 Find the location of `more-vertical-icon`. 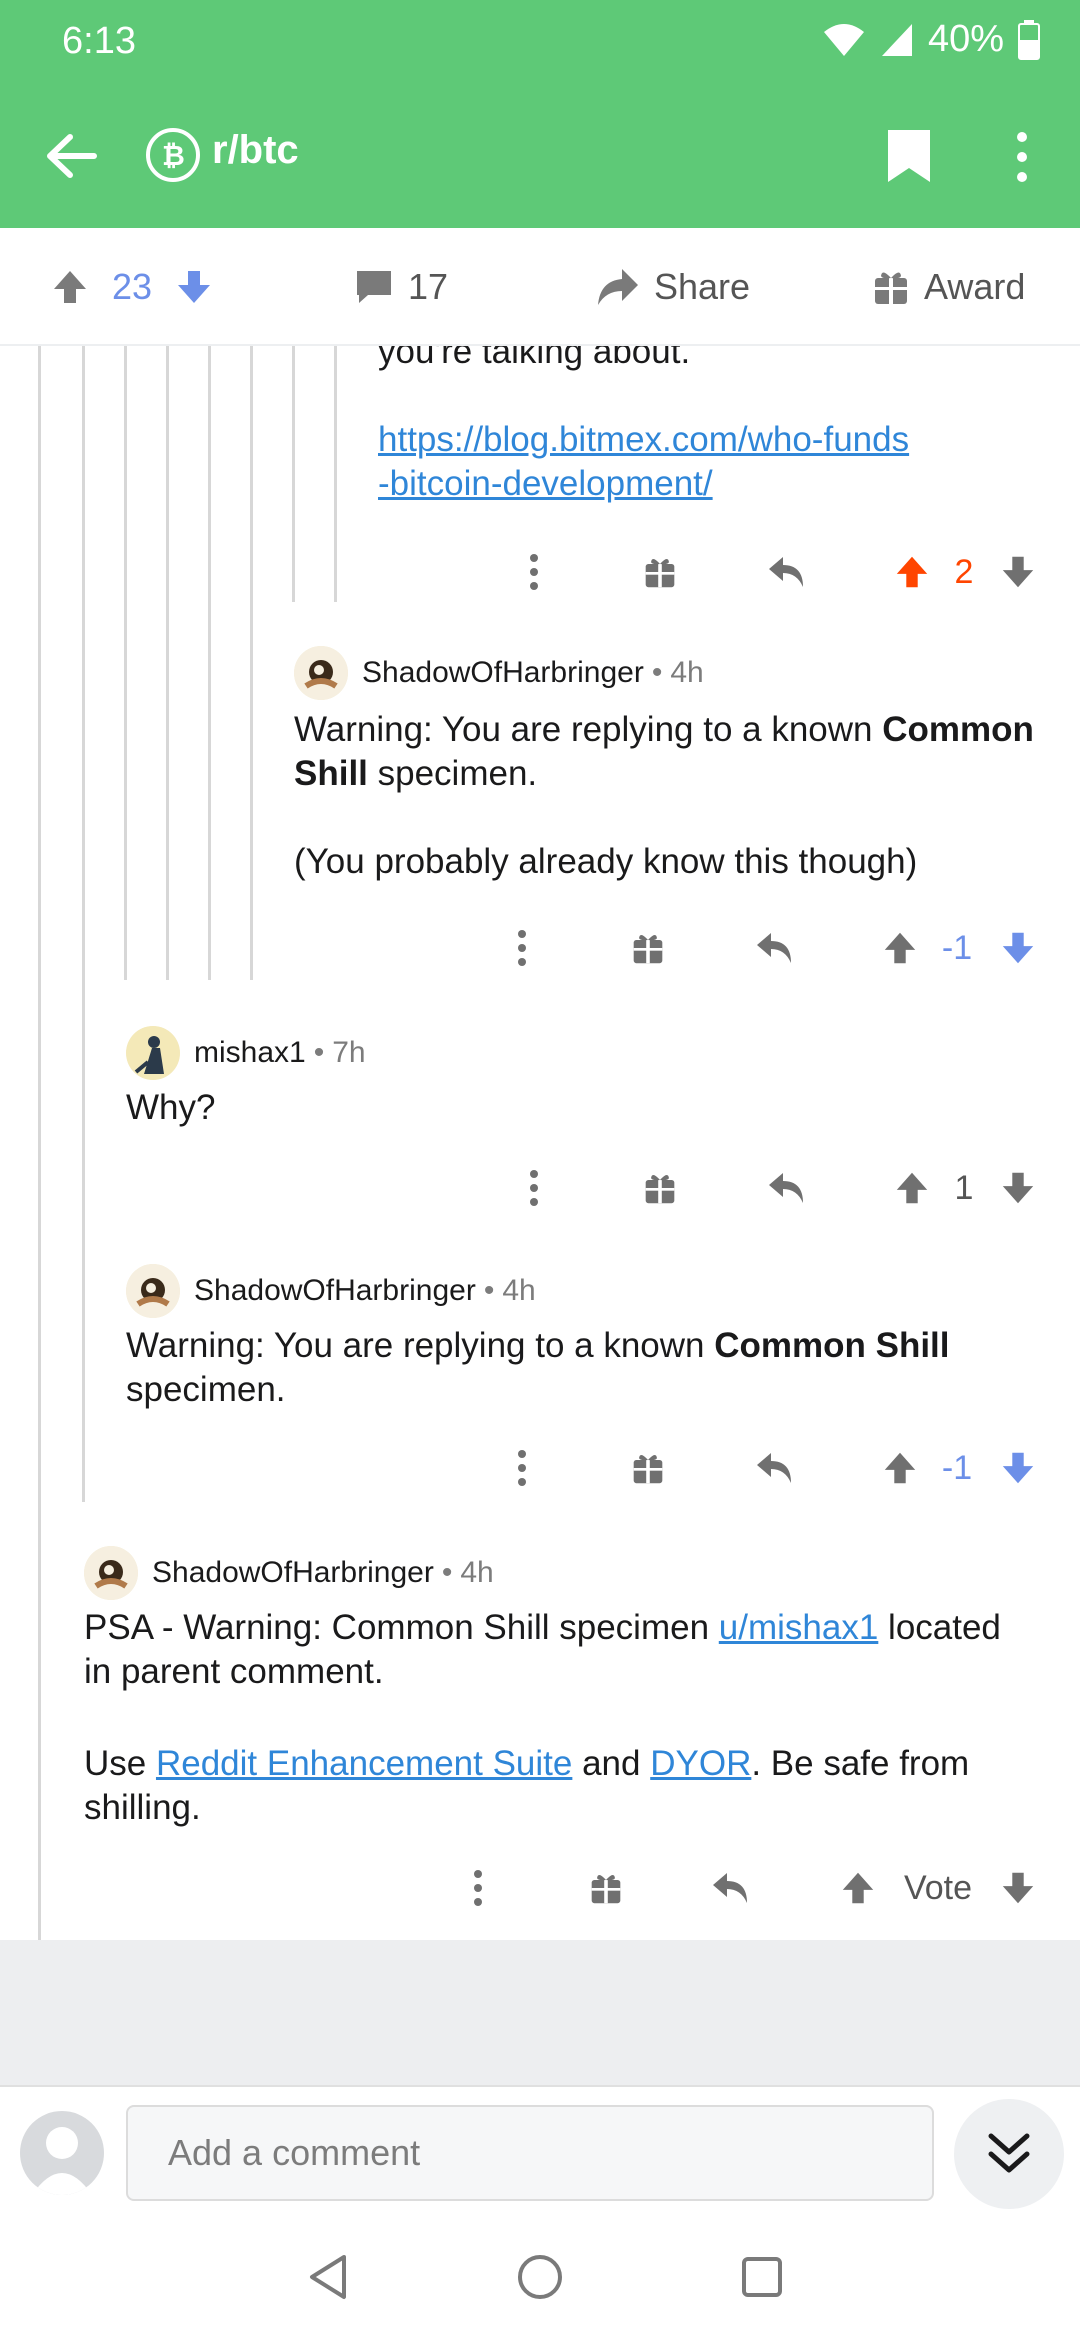

more-vertical-icon is located at coordinates (478, 1888).